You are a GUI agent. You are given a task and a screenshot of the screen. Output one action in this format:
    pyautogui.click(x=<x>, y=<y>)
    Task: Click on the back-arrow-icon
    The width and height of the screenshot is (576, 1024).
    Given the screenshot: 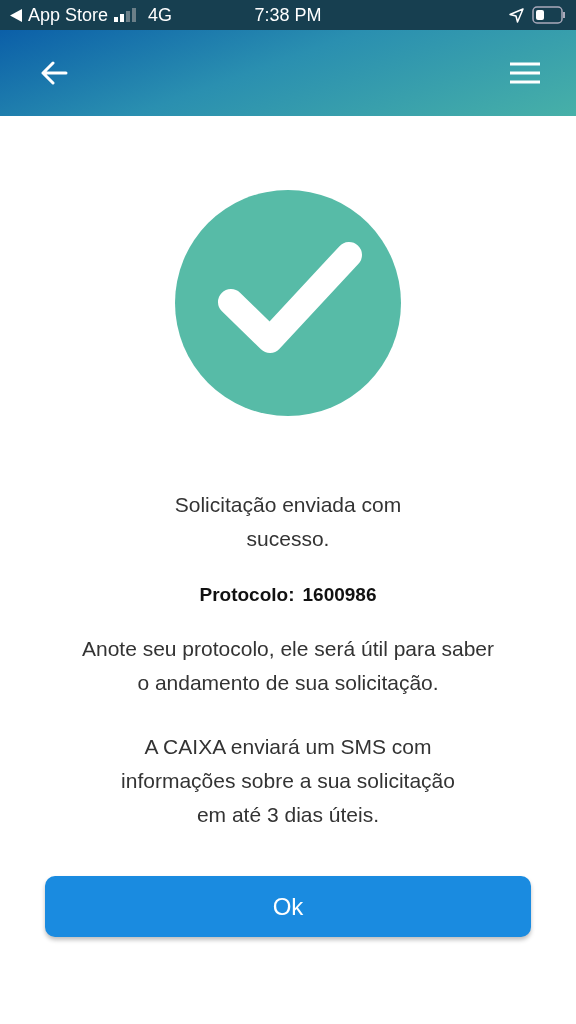 What is the action you would take?
    pyautogui.click(x=54, y=73)
    